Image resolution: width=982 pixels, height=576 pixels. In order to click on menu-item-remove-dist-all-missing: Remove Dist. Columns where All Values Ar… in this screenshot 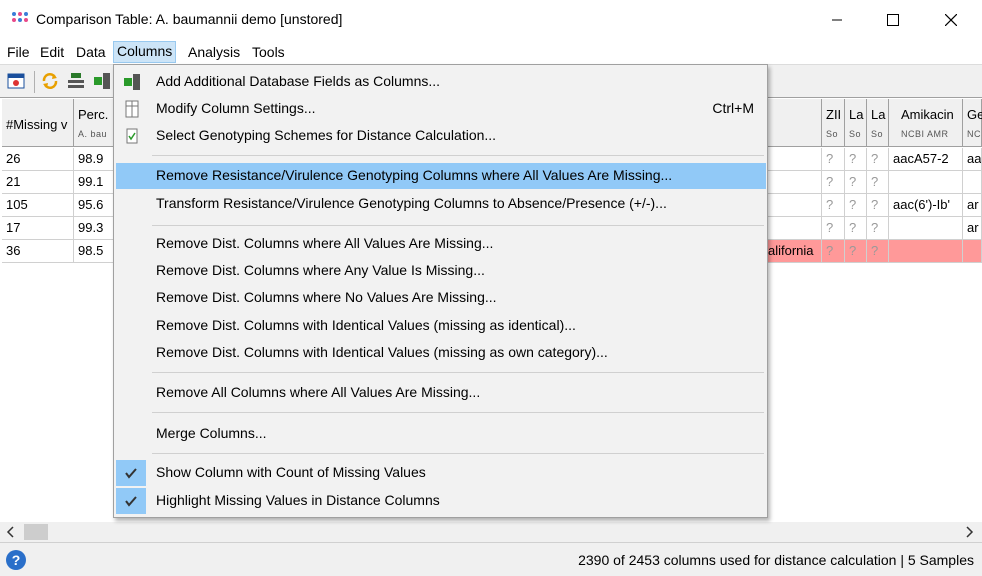, I will do `click(441, 244)`.